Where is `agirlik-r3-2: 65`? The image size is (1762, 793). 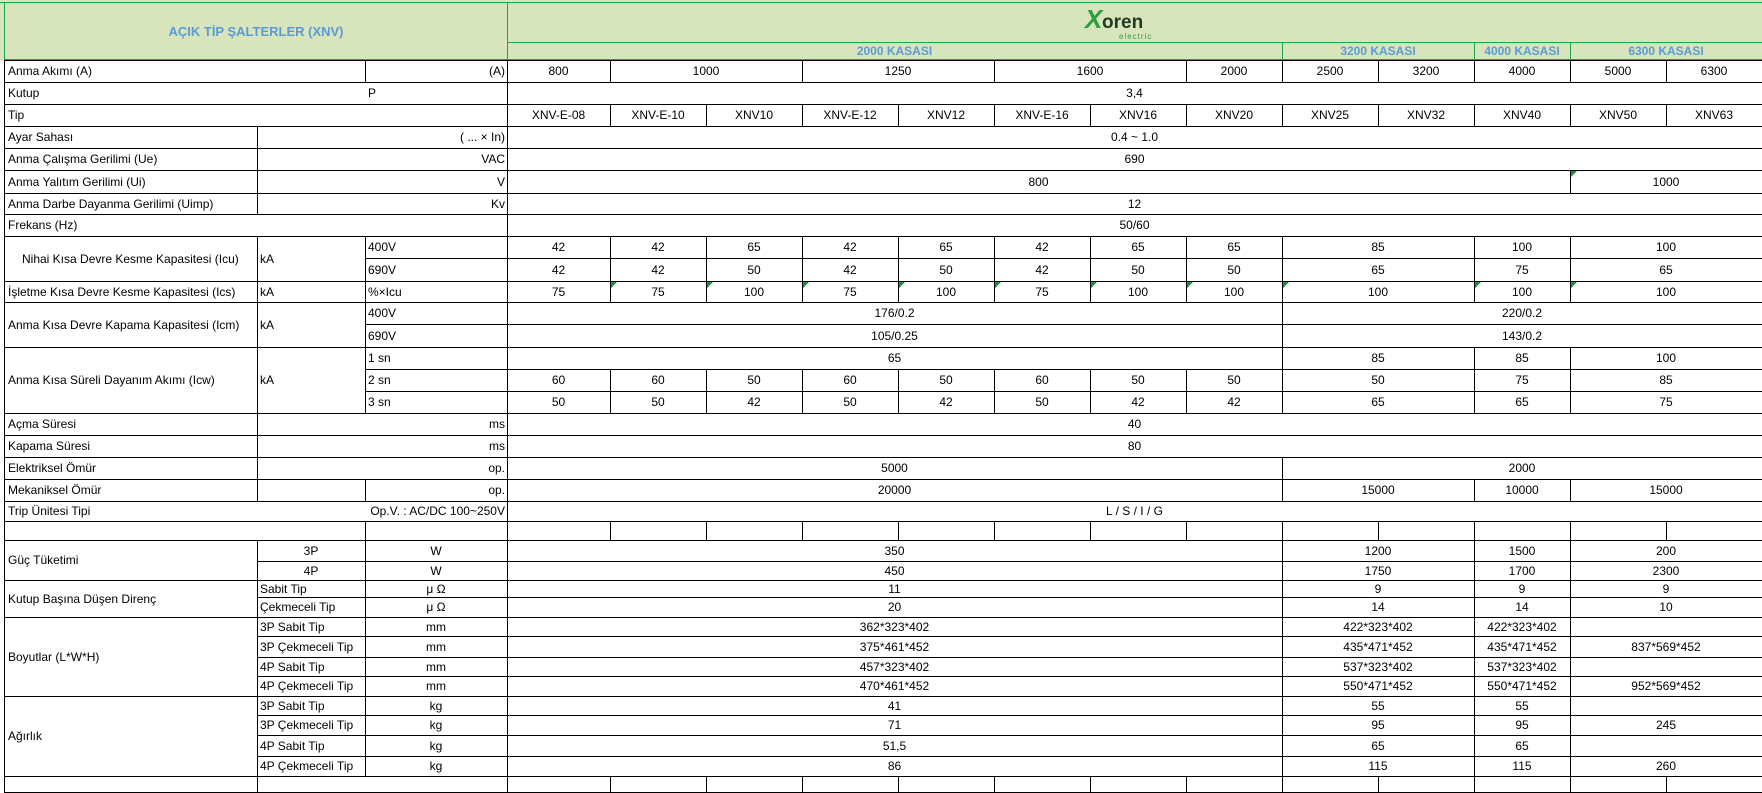
agirlik-r3-2: 65 is located at coordinates (1522, 745).